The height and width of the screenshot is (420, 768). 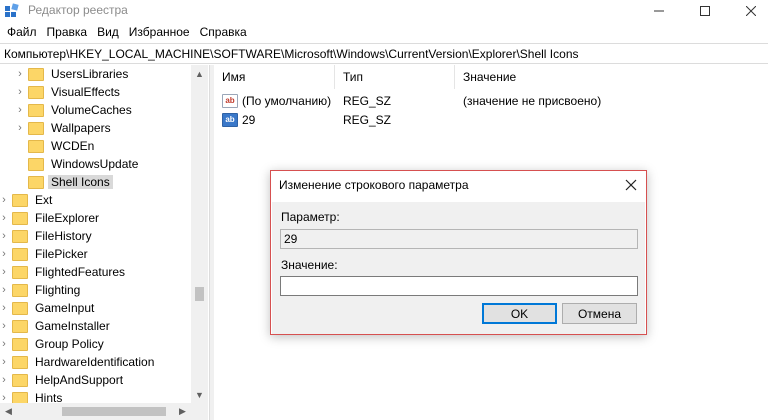 What do you see at coordinates (199, 294) in the screenshot?
I see `scroll-thumb` at bounding box center [199, 294].